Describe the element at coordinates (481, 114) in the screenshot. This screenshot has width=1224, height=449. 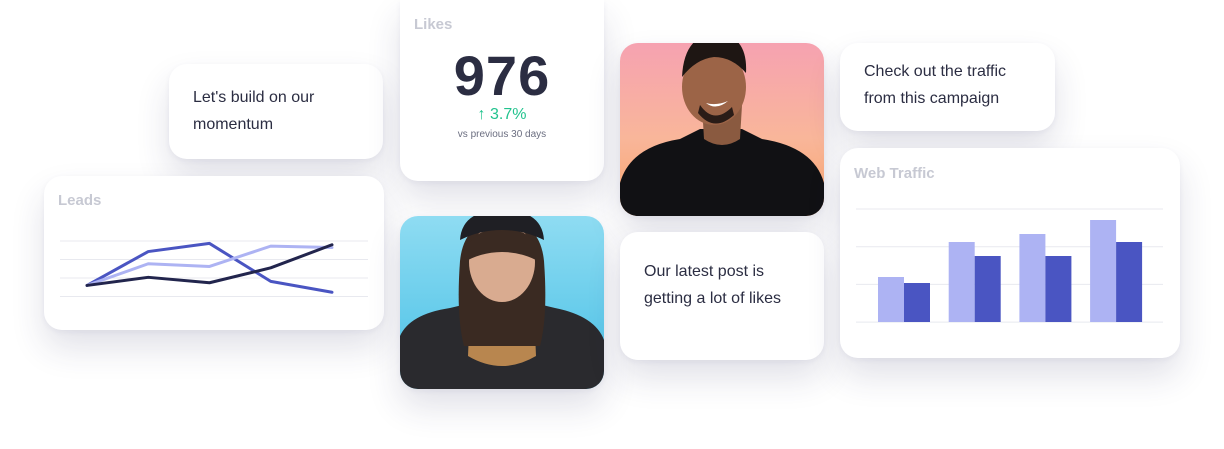
I see `arrow-up-icon: ↑` at that location.